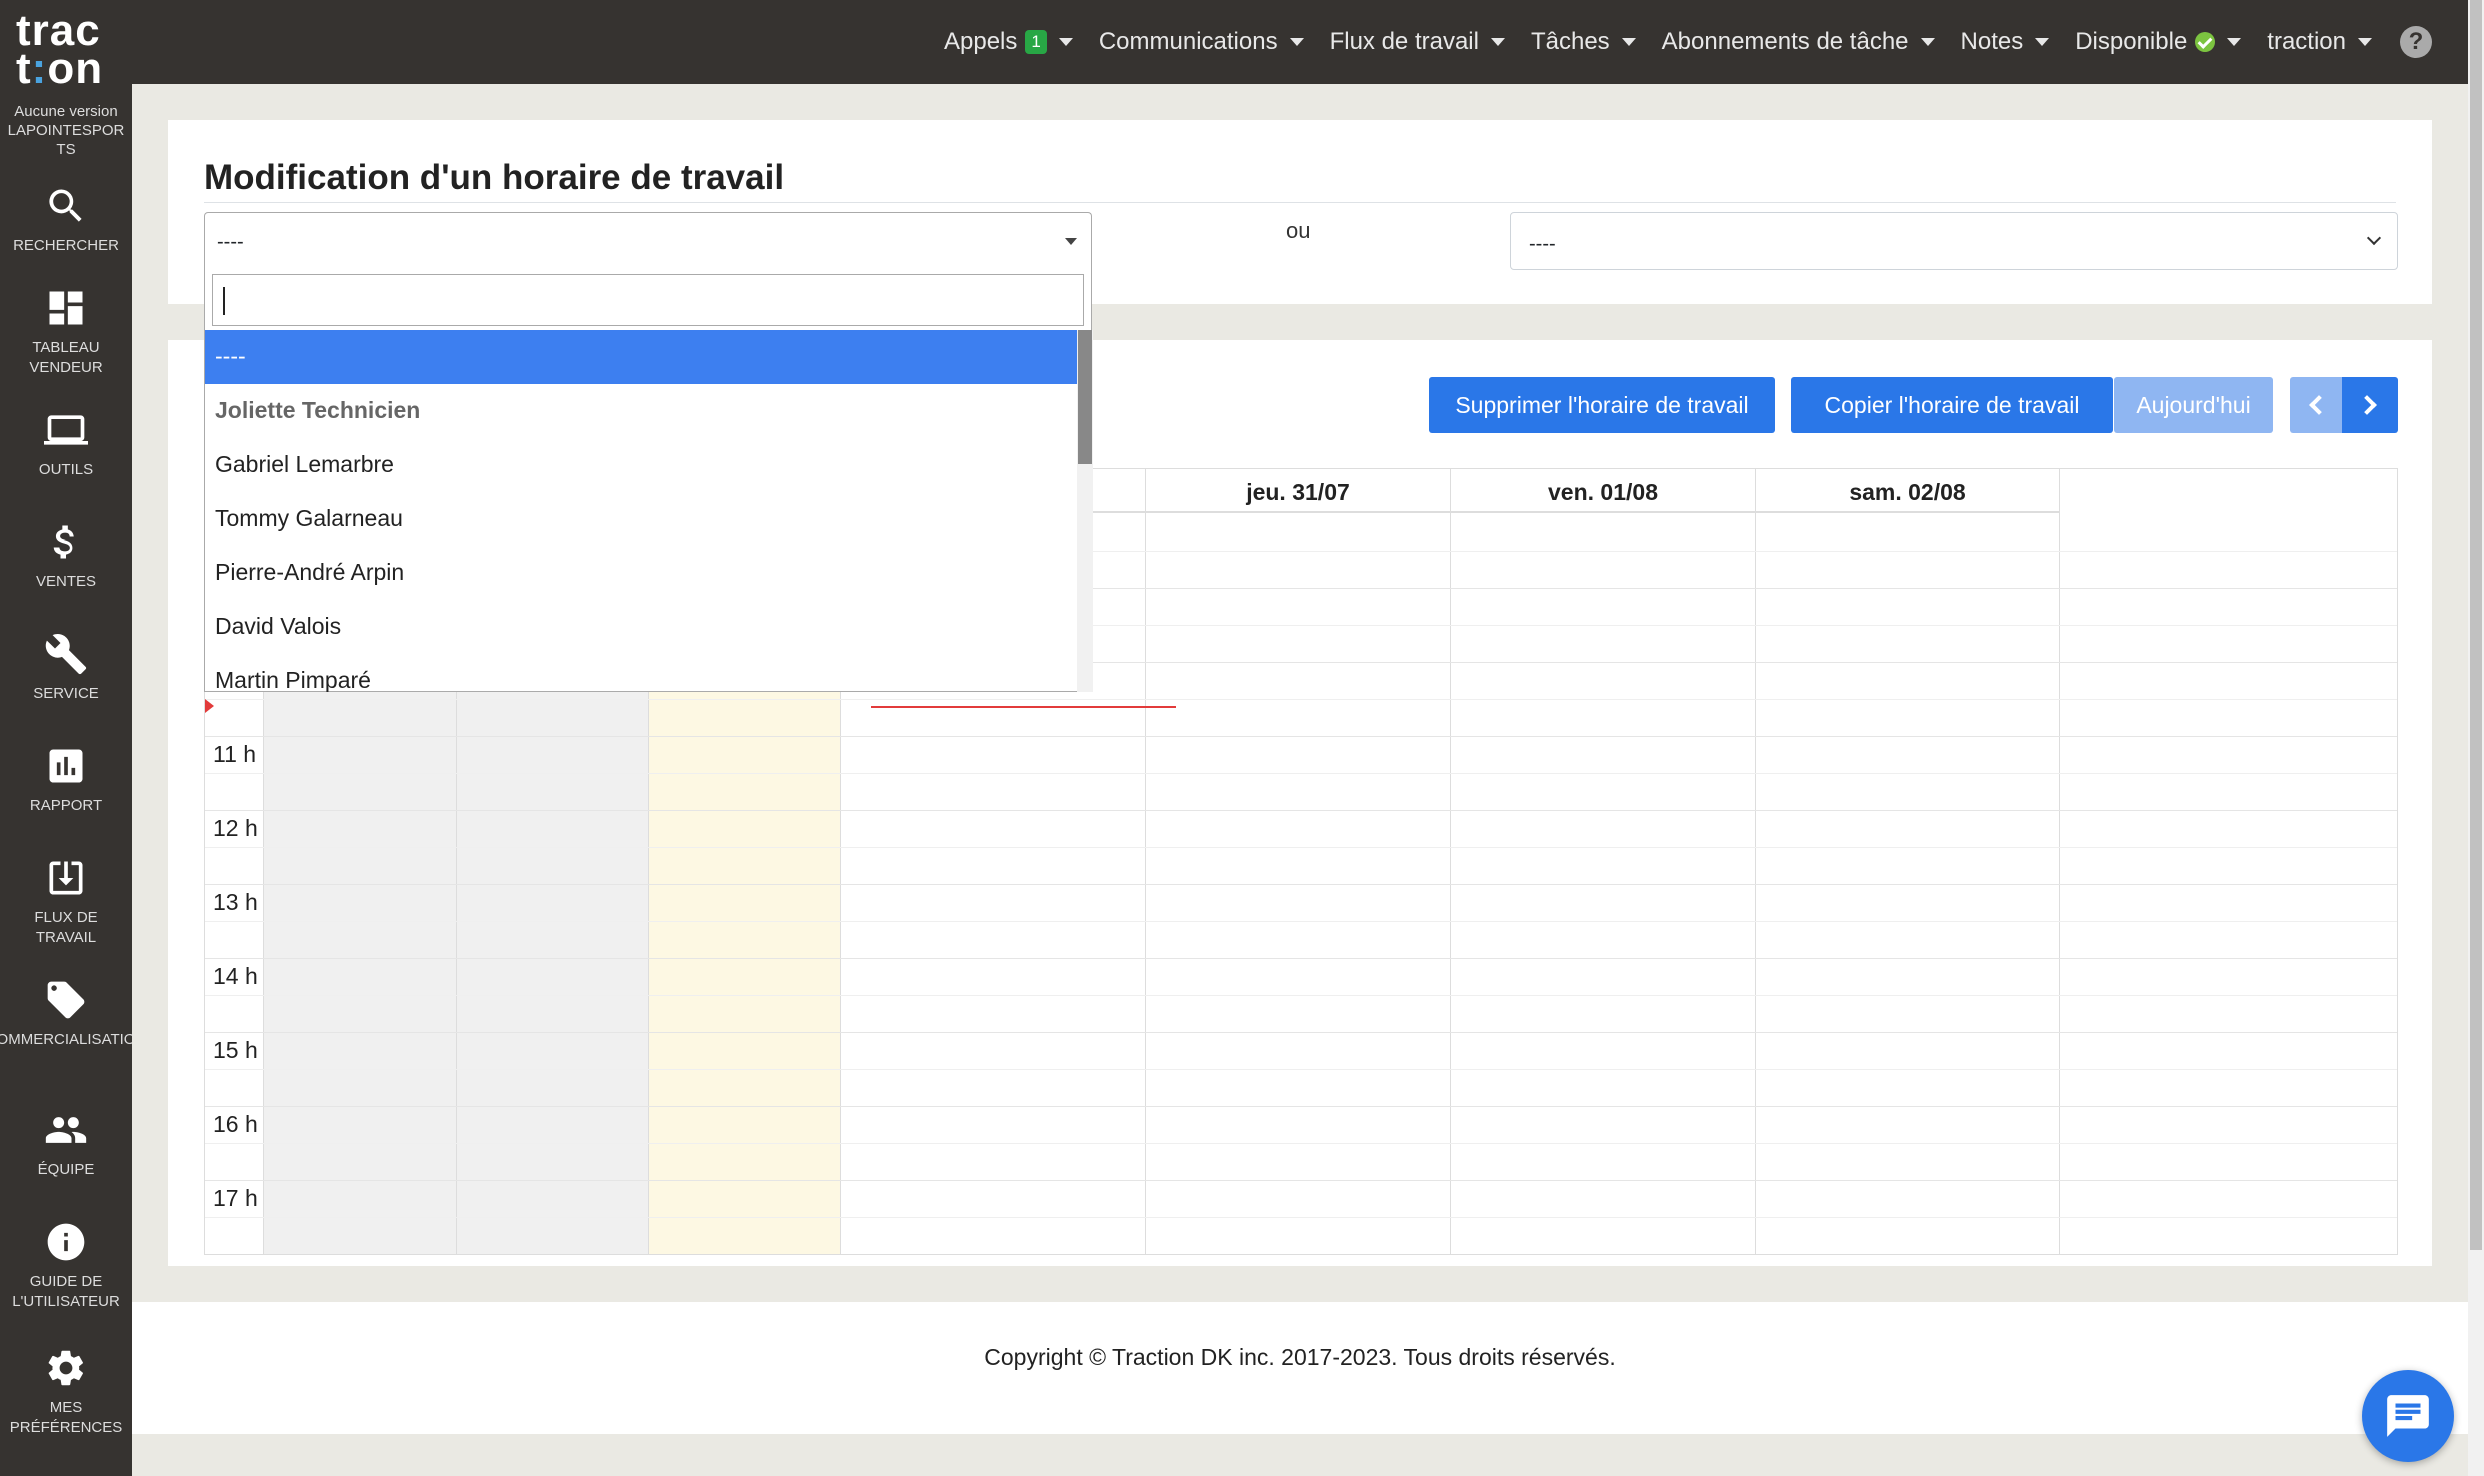 Image resolution: width=2484 pixels, height=1476 pixels. Describe the element at coordinates (65, 1368) in the screenshot. I see `gear-icon` at that location.